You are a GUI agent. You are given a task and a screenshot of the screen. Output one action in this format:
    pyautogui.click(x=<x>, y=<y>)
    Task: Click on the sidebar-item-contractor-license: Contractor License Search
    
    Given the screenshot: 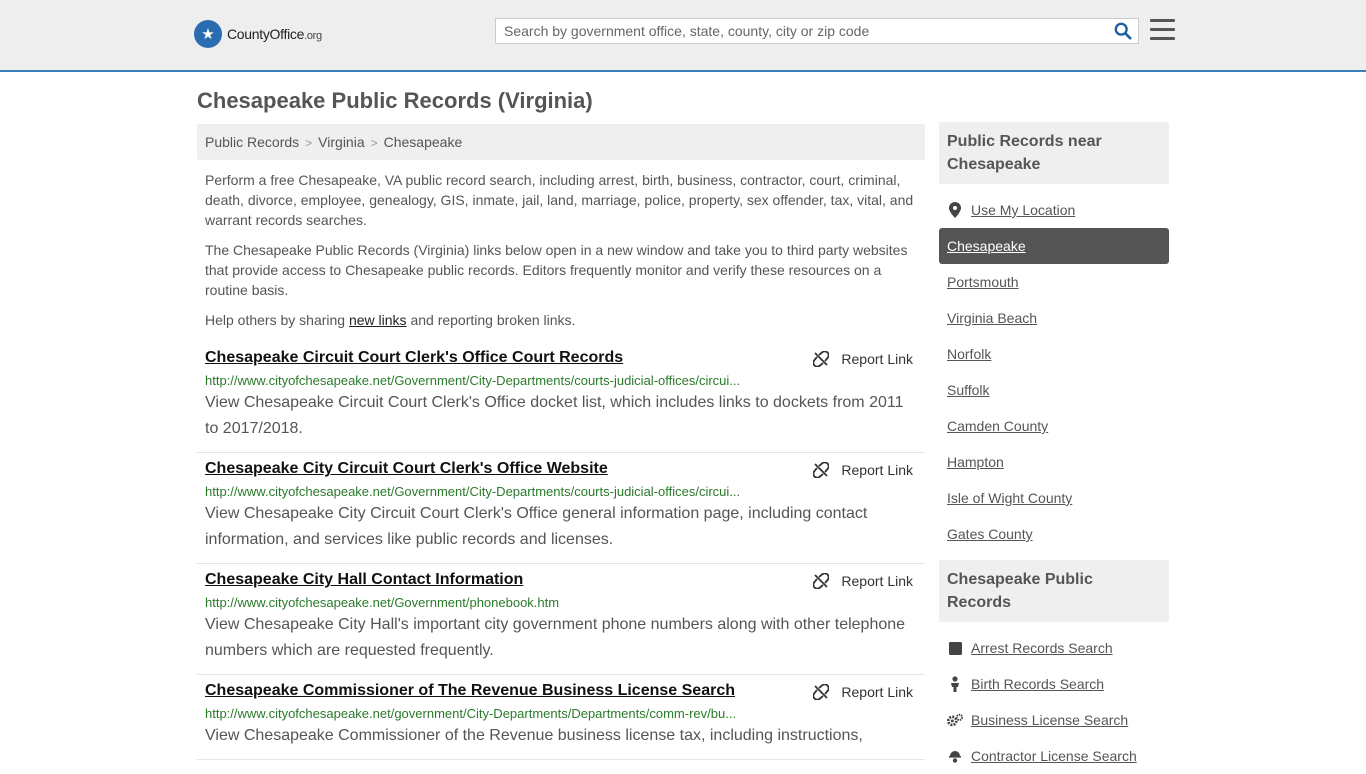 What is the action you would take?
    pyautogui.click(x=1054, y=756)
    